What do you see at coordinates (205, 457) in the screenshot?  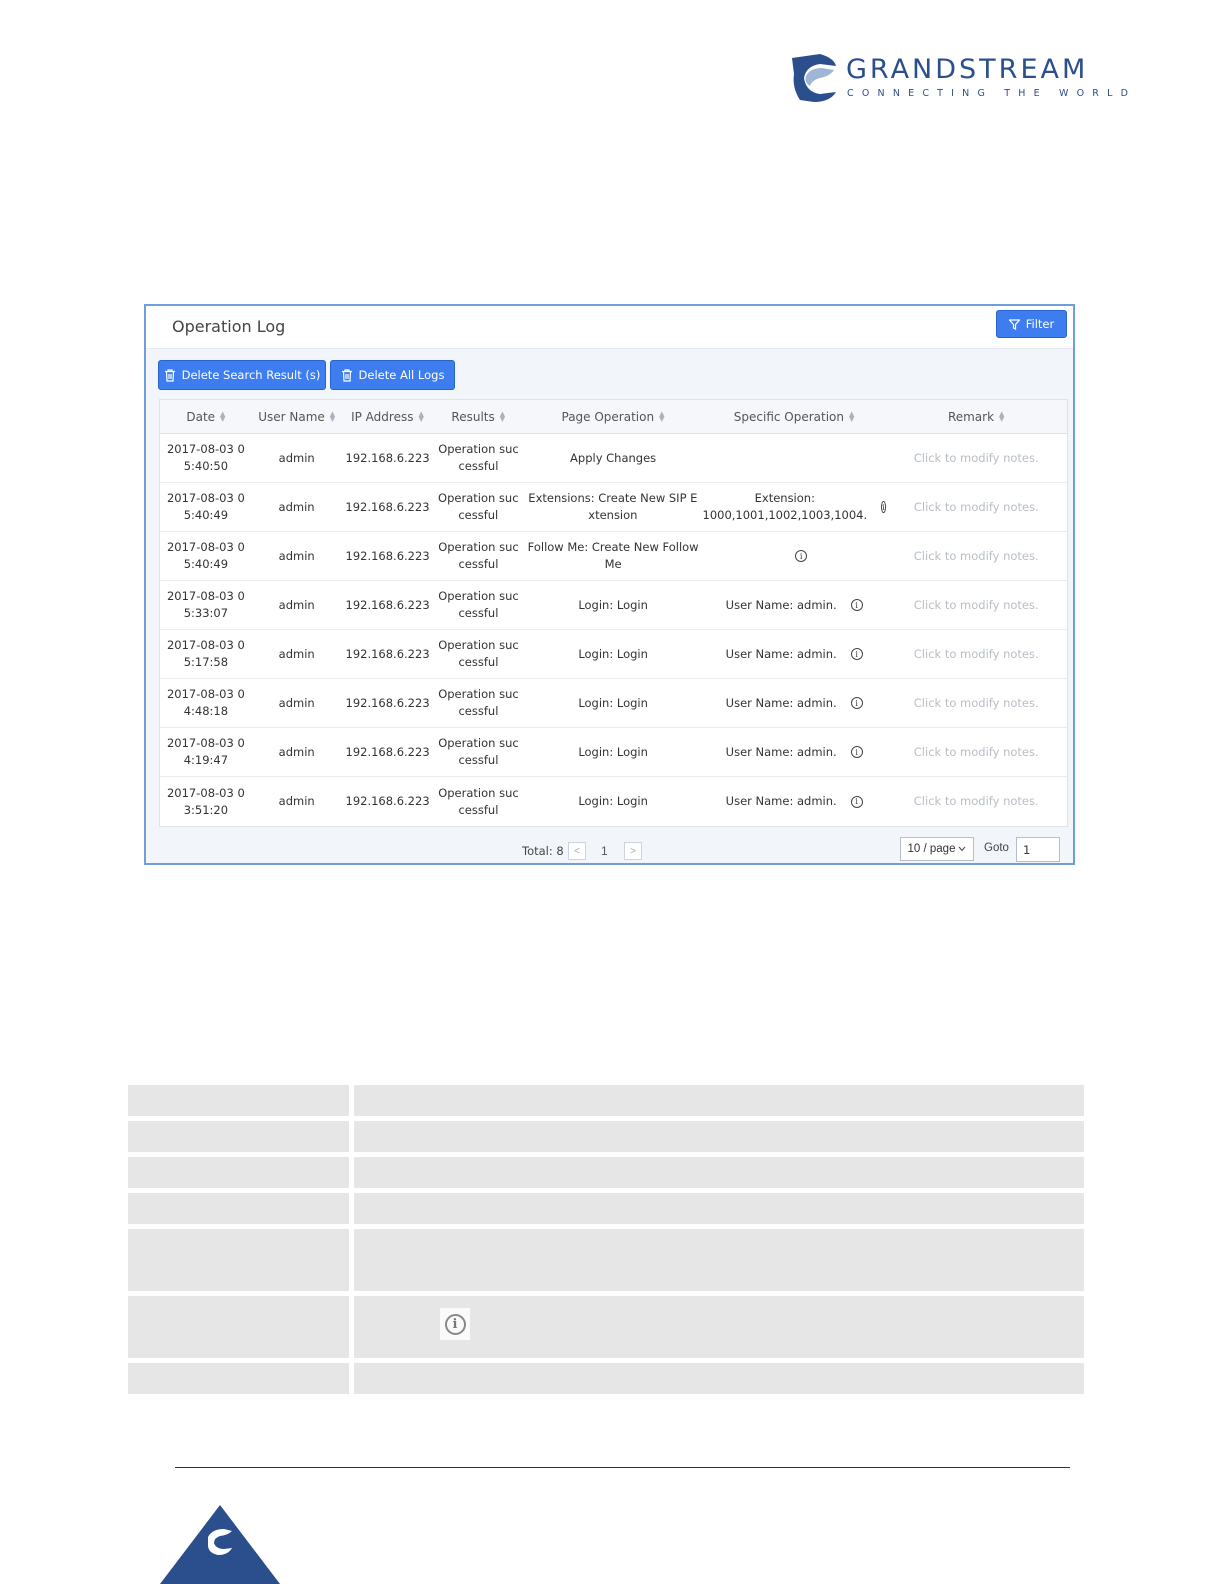 I see `date-cell: 2017-08-03 05:40:50` at bounding box center [205, 457].